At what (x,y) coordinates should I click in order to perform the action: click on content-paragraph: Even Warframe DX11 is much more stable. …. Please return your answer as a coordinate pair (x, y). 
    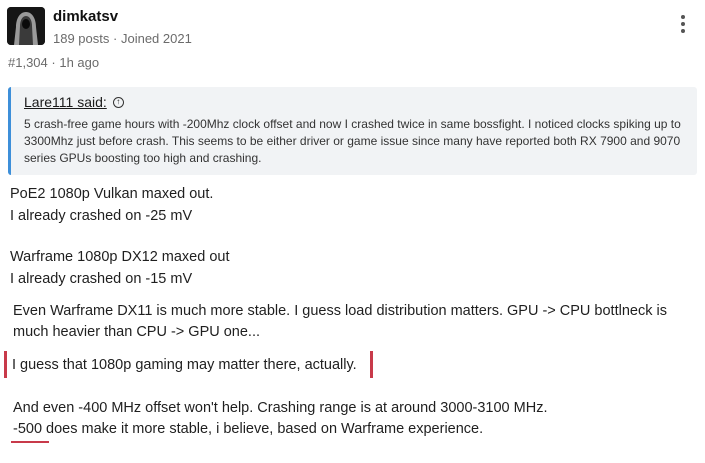
    Looking at the image, I should click on (340, 321).